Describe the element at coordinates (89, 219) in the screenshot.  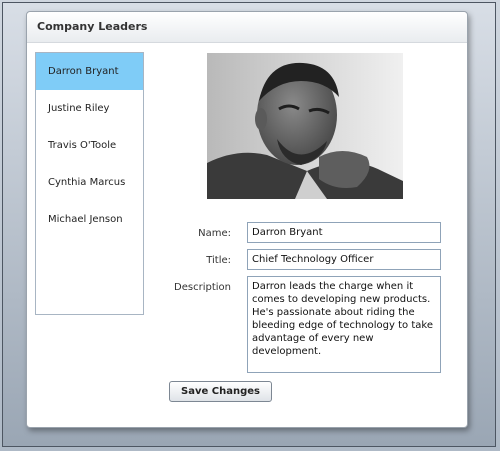
I see `leader-item-michael-jenson: Michael Jenson` at that location.